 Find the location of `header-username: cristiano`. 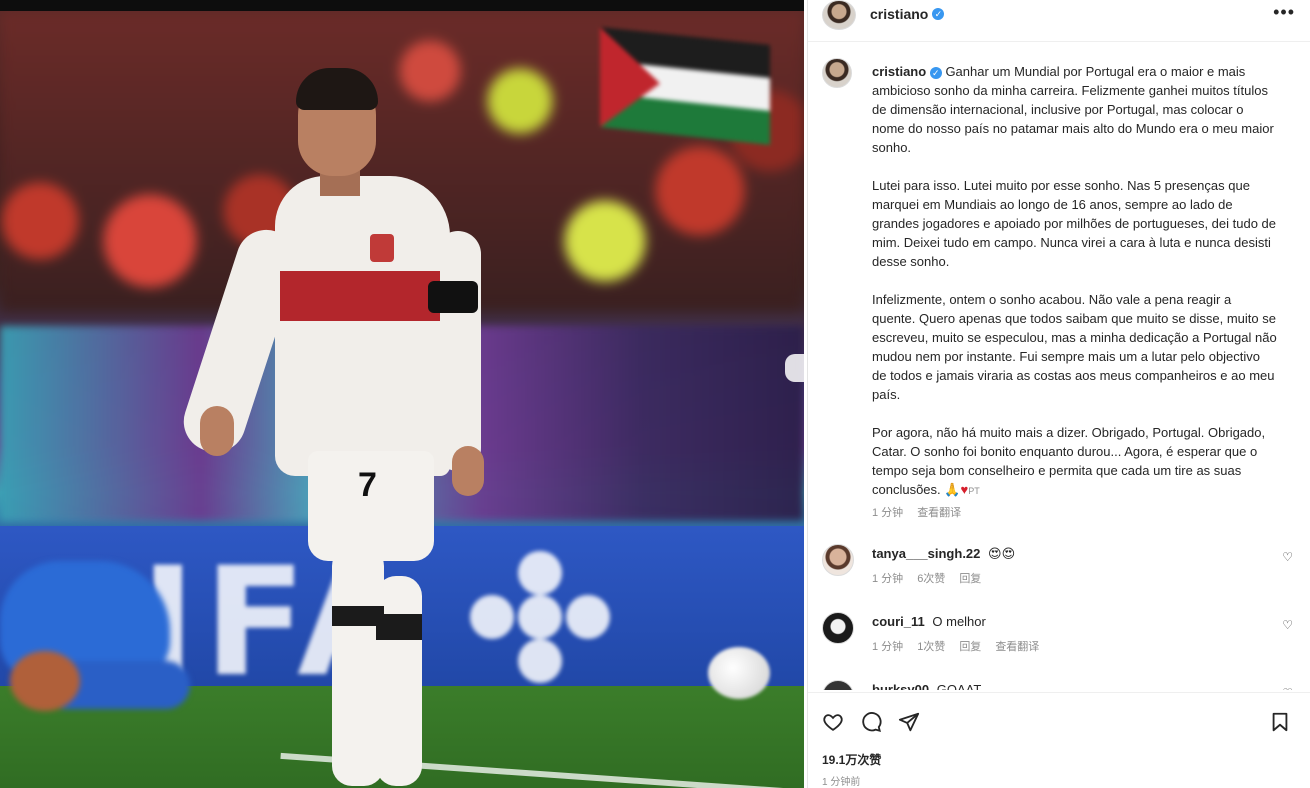

header-username: cristiano is located at coordinates (899, 14).